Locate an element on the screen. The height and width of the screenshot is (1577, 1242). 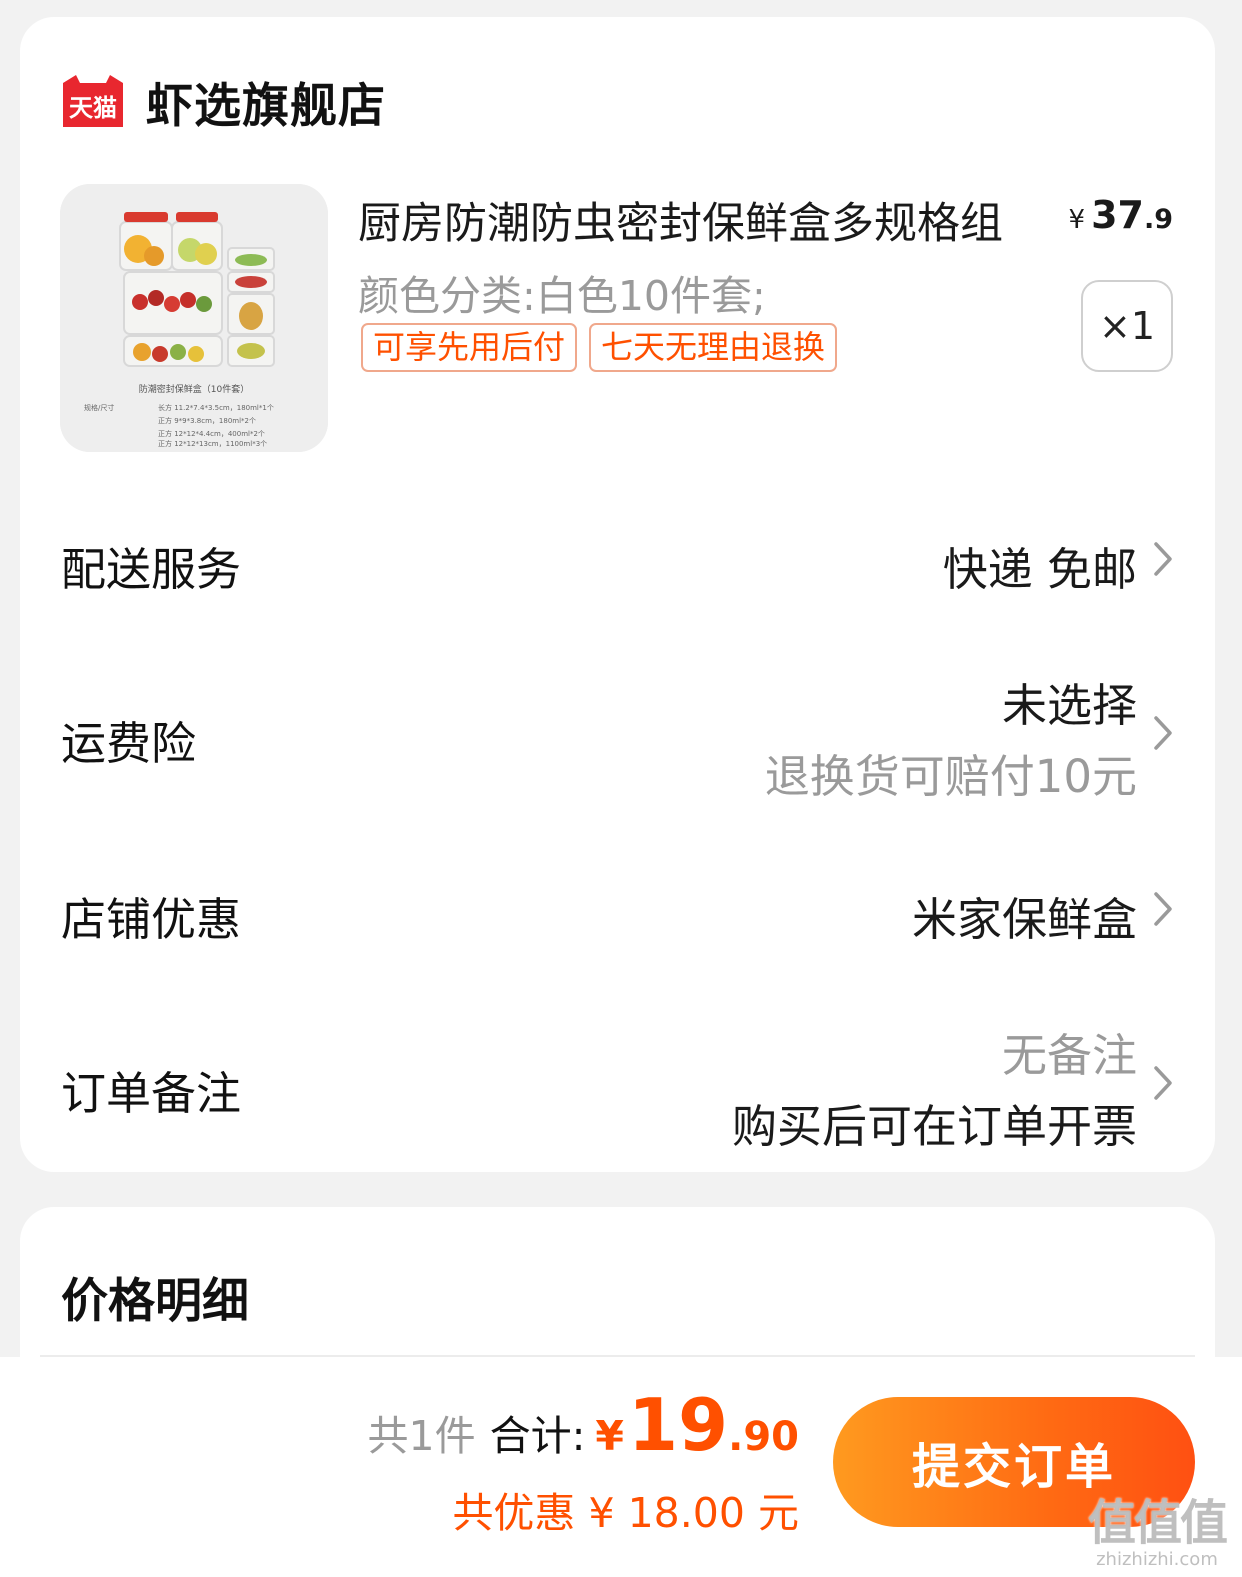
total-label: 合计: is located at coordinates (537, 1436).